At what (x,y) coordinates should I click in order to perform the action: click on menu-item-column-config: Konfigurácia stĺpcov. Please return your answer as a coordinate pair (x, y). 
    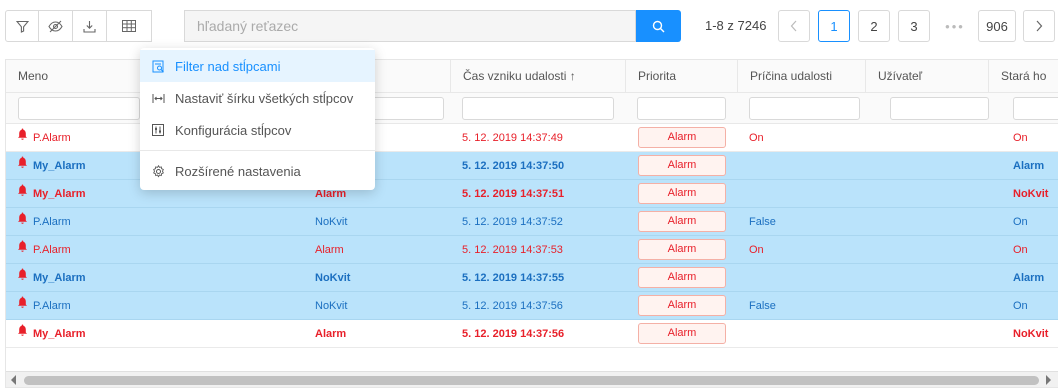
    Looking at the image, I should click on (257, 130).